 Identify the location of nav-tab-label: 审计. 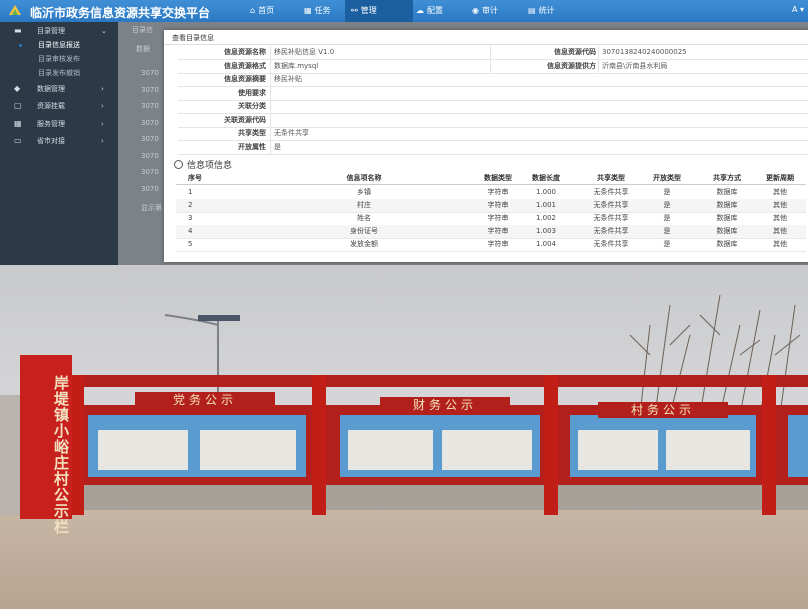
(489, 10).